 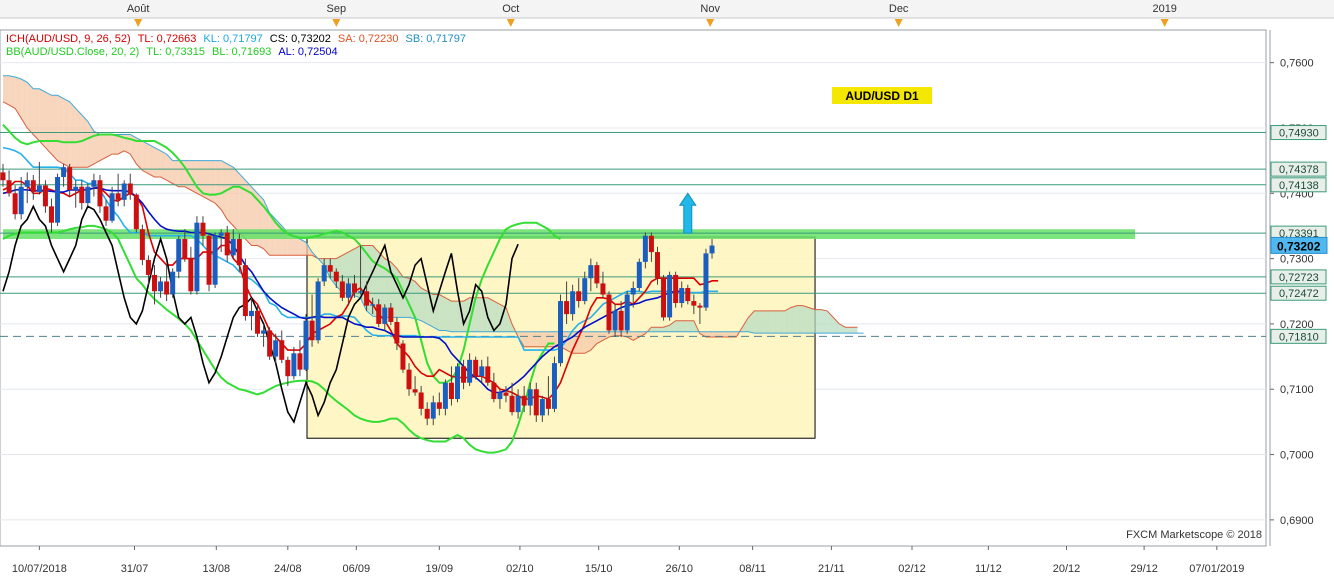 I want to click on legend-item: AL: 0,72504, so click(x=307, y=52).